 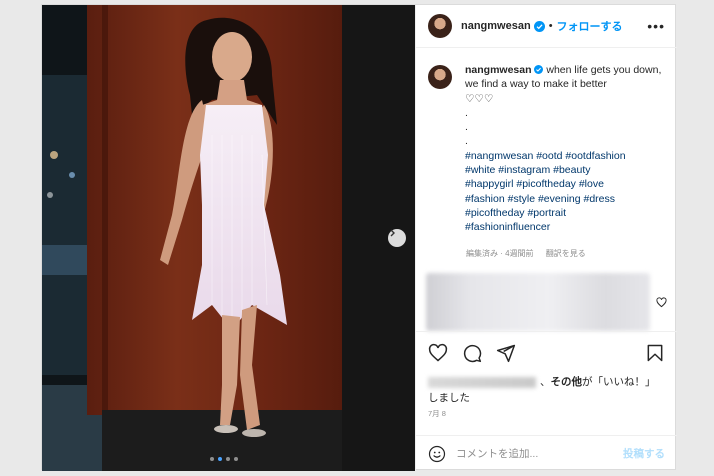 I want to click on hashtag-line: #fashion #style #evening #dress, so click(x=540, y=199).